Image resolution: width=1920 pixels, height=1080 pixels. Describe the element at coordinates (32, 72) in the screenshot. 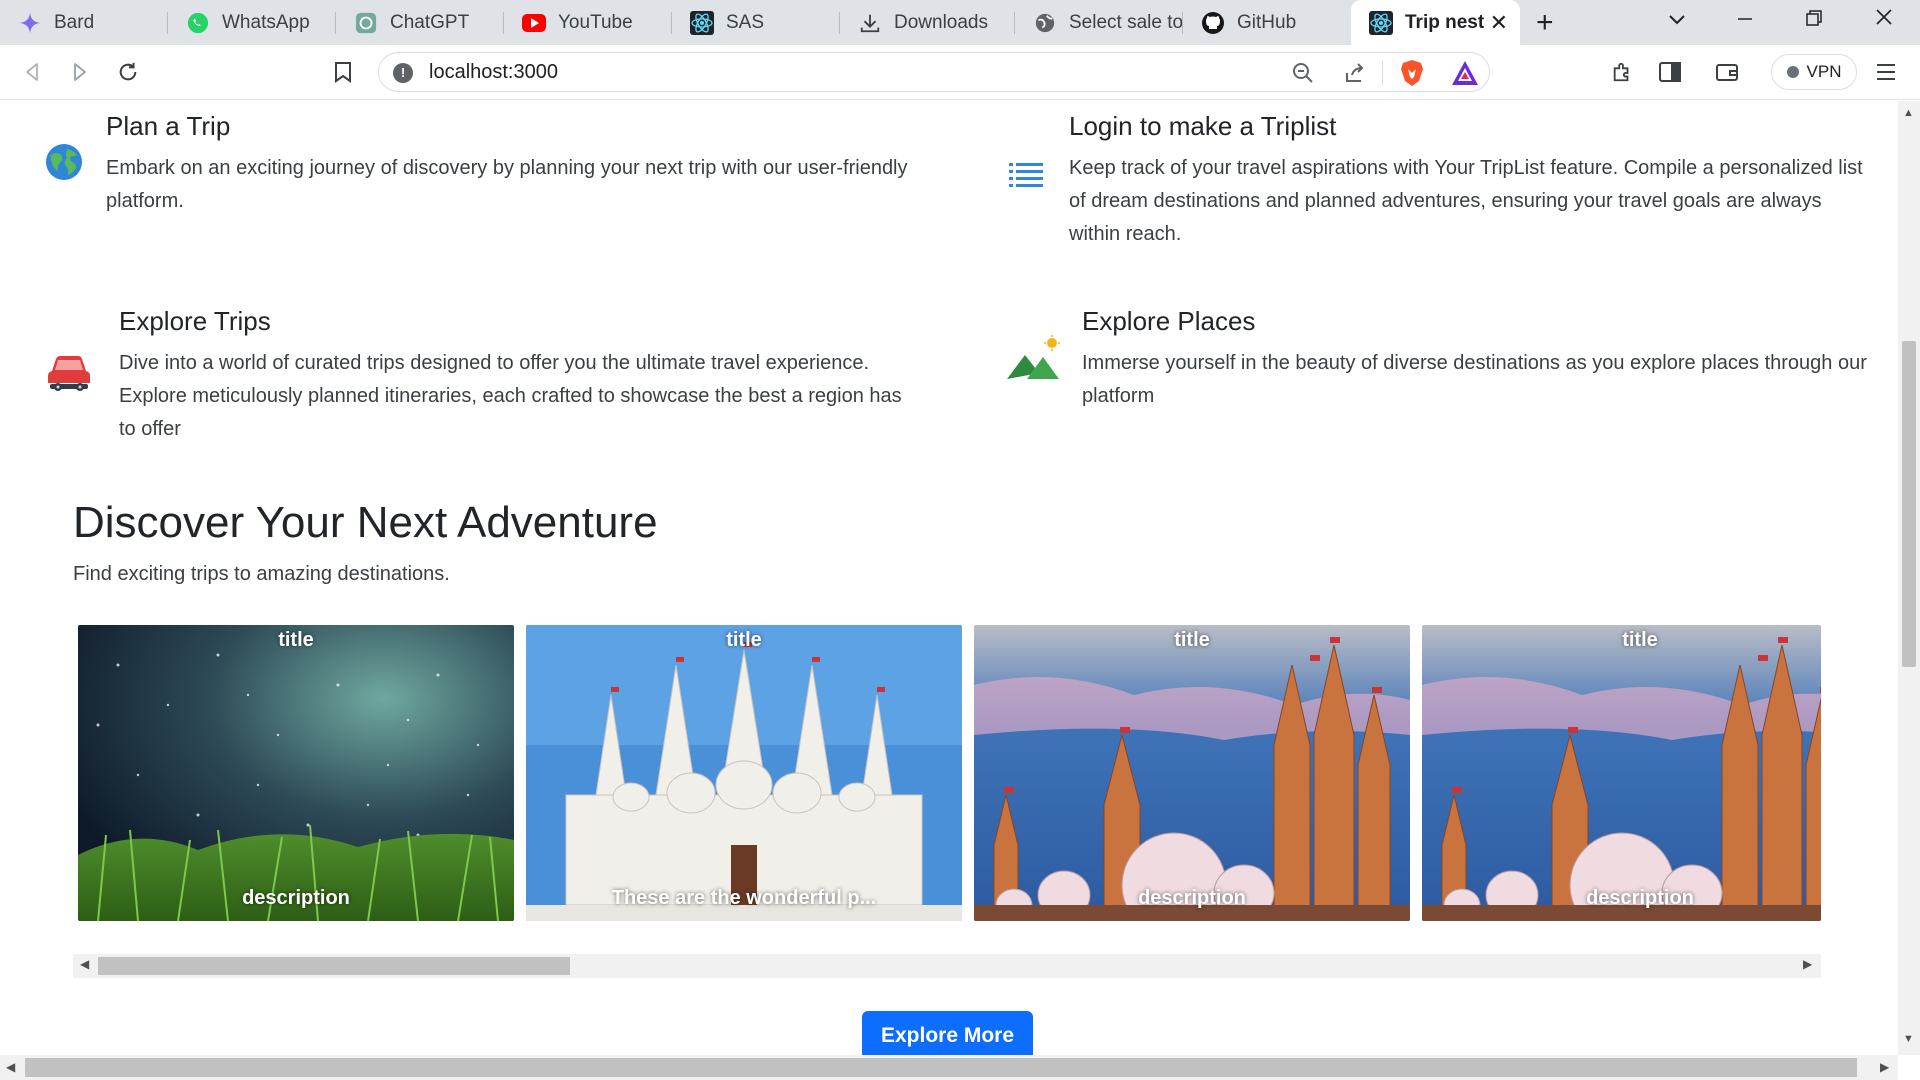

I see `back-button` at that location.